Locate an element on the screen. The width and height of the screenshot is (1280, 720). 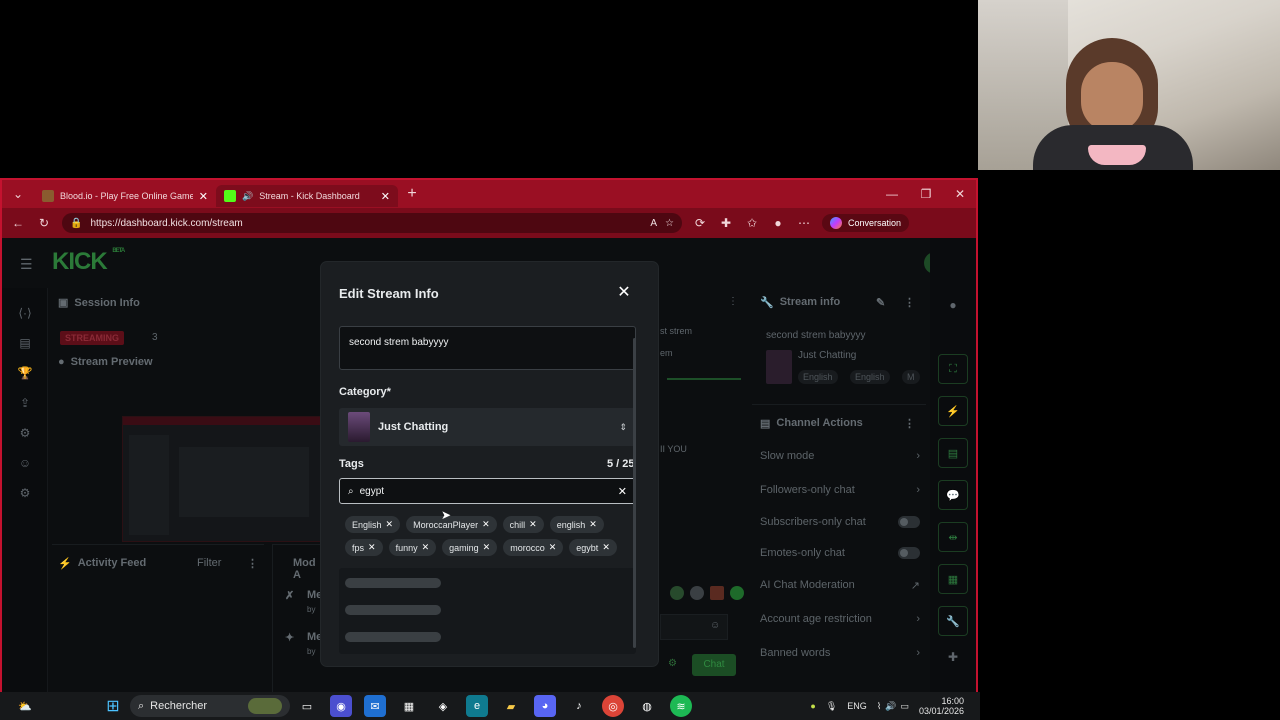
taskbar-clock: 16:00 03/01/2026 is located at coordinates (941, 706).